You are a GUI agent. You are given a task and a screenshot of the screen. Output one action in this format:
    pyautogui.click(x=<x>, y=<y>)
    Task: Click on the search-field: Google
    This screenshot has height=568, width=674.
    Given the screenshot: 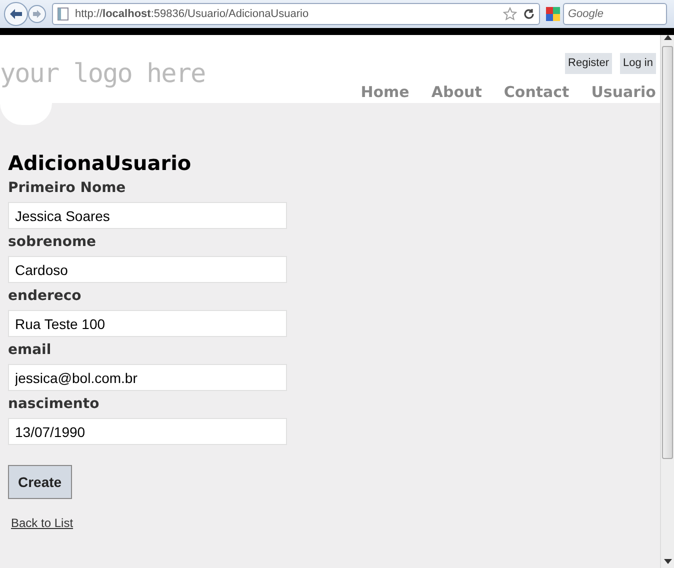 What is the action you would take?
    pyautogui.click(x=615, y=14)
    